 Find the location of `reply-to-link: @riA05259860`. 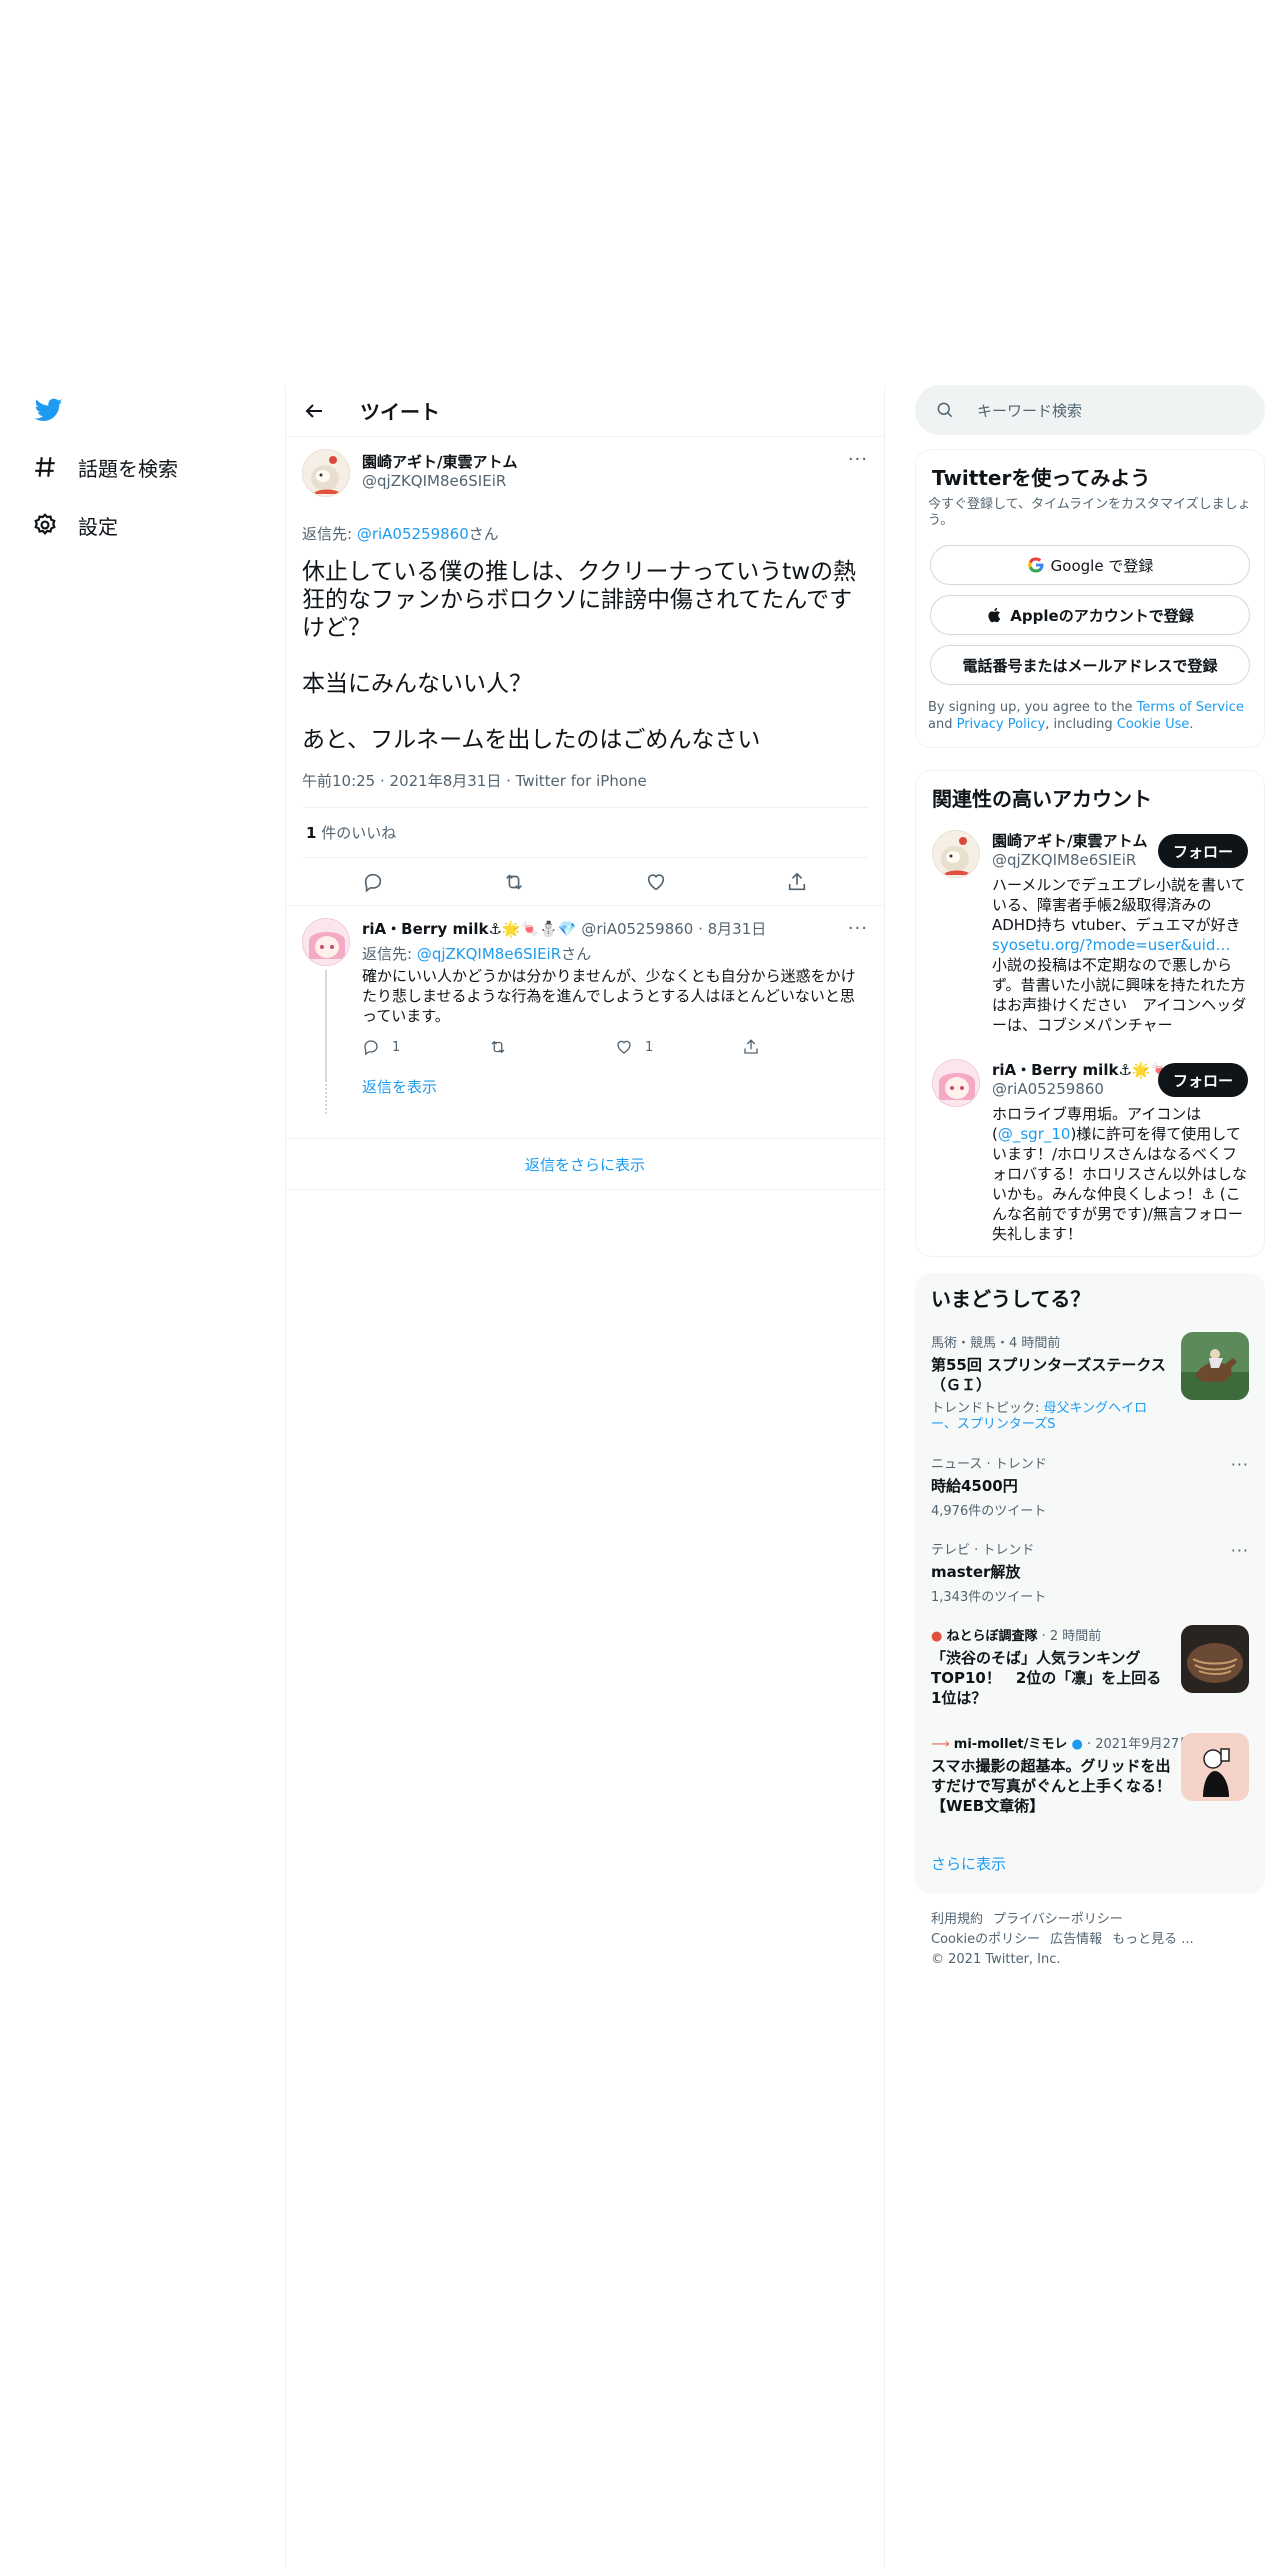

reply-to-link: @riA05259860 is located at coordinates (413, 534).